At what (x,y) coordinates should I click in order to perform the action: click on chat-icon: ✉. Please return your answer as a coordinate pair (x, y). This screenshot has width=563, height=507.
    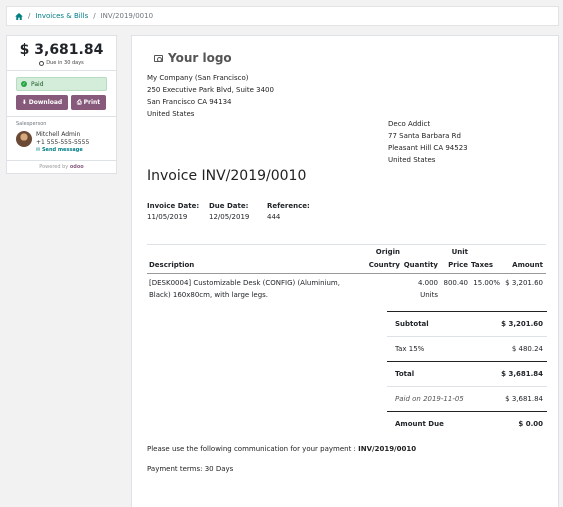
    Looking at the image, I should click on (38, 150).